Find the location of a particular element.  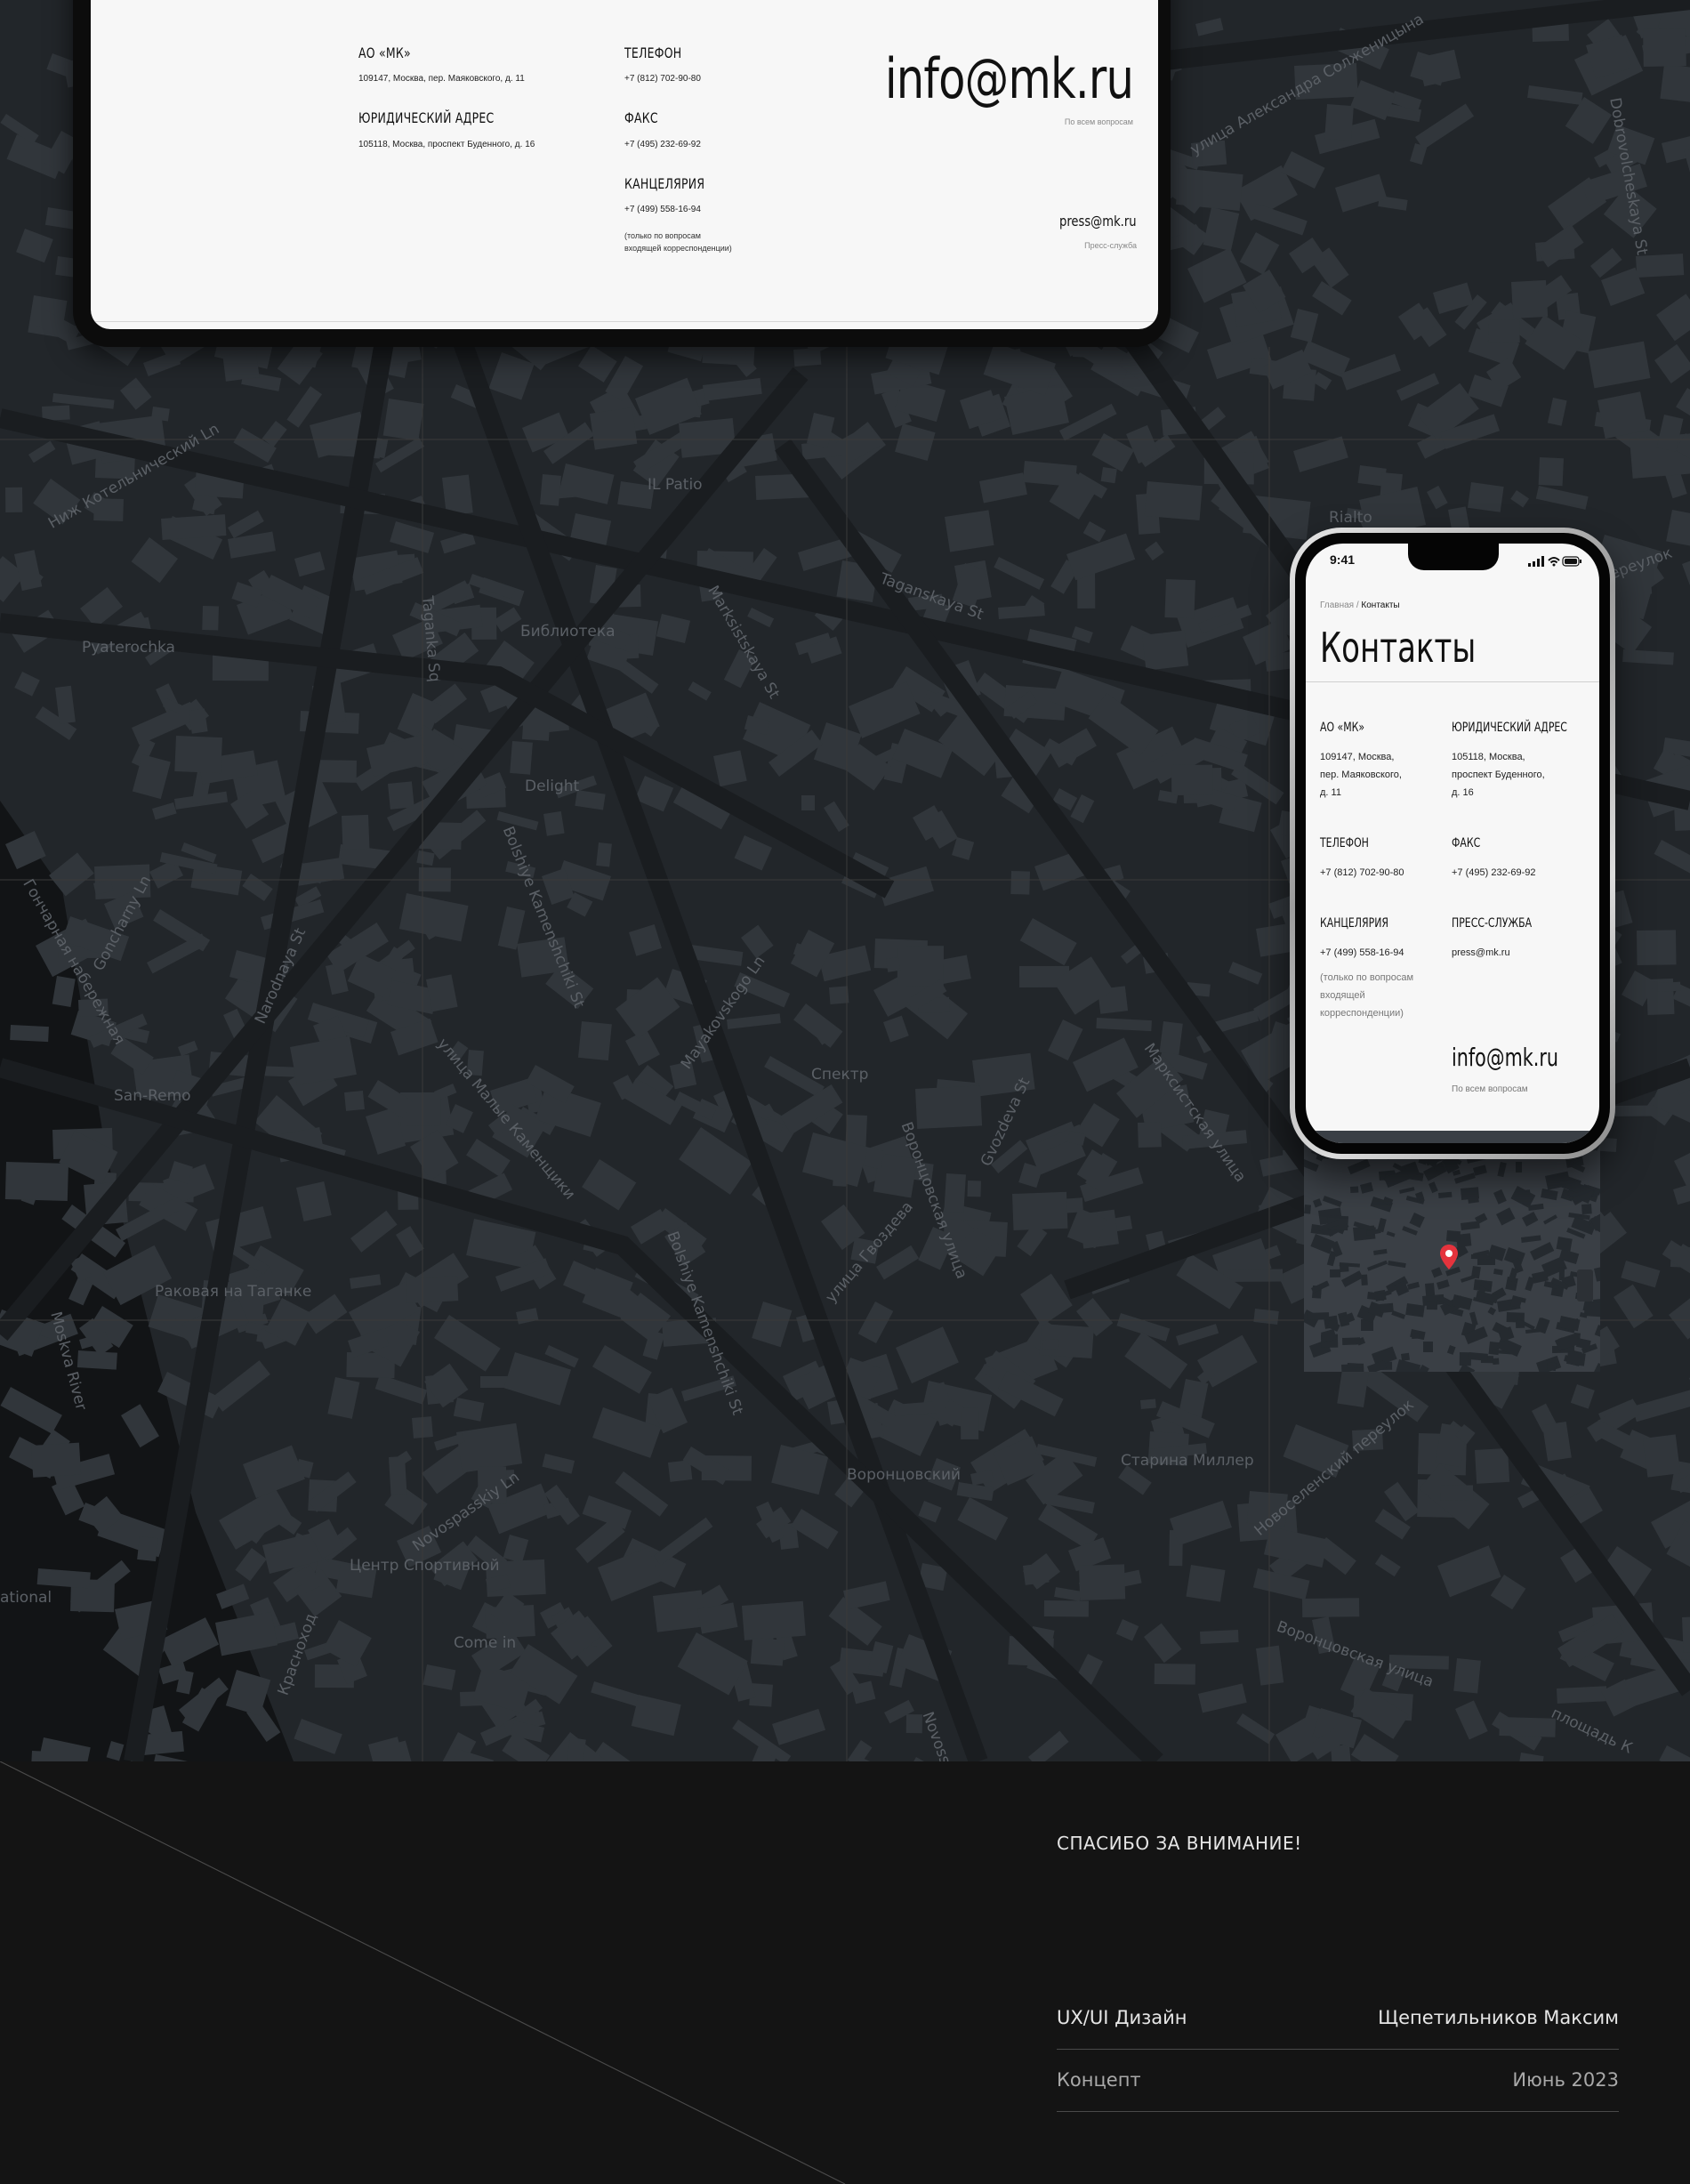

company-address: 109147, Москва, пер. Маяковского, д. 11 is located at coordinates (1361, 775).